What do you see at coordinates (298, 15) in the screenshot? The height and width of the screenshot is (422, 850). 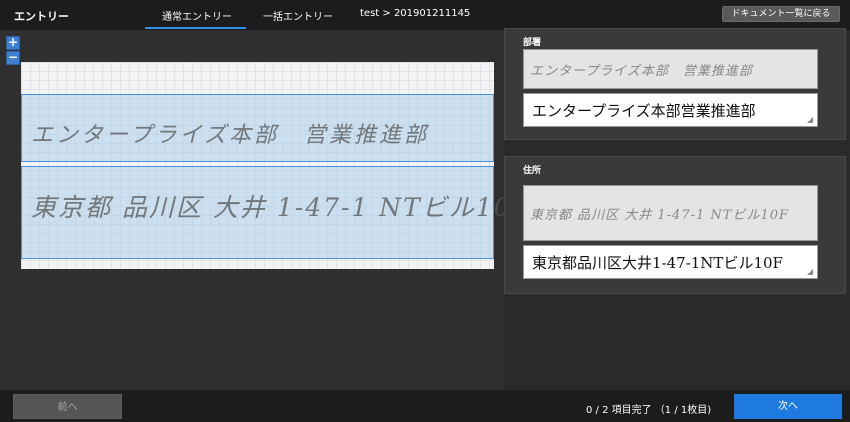 I see `tab-bulk-entry: 一括エントリー` at bounding box center [298, 15].